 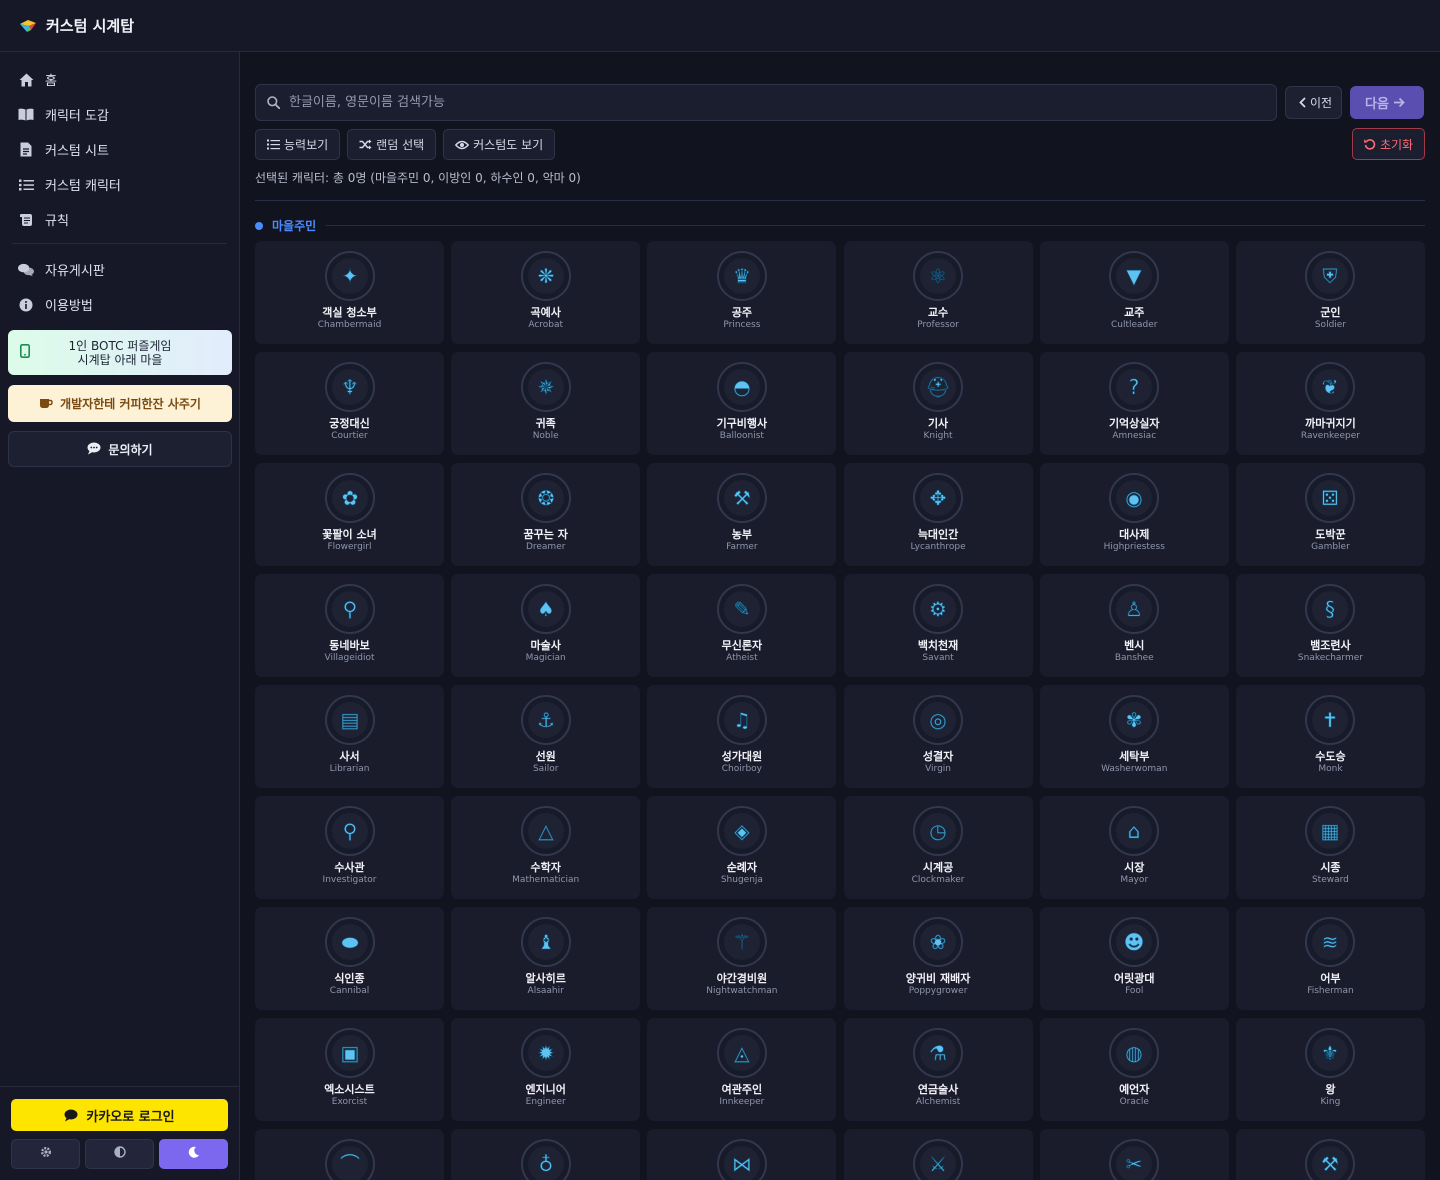 What do you see at coordinates (938, 736) in the screenshot?
I see `character-card: ◎ 성결자 Virgin` at bounding box center [938, 736].